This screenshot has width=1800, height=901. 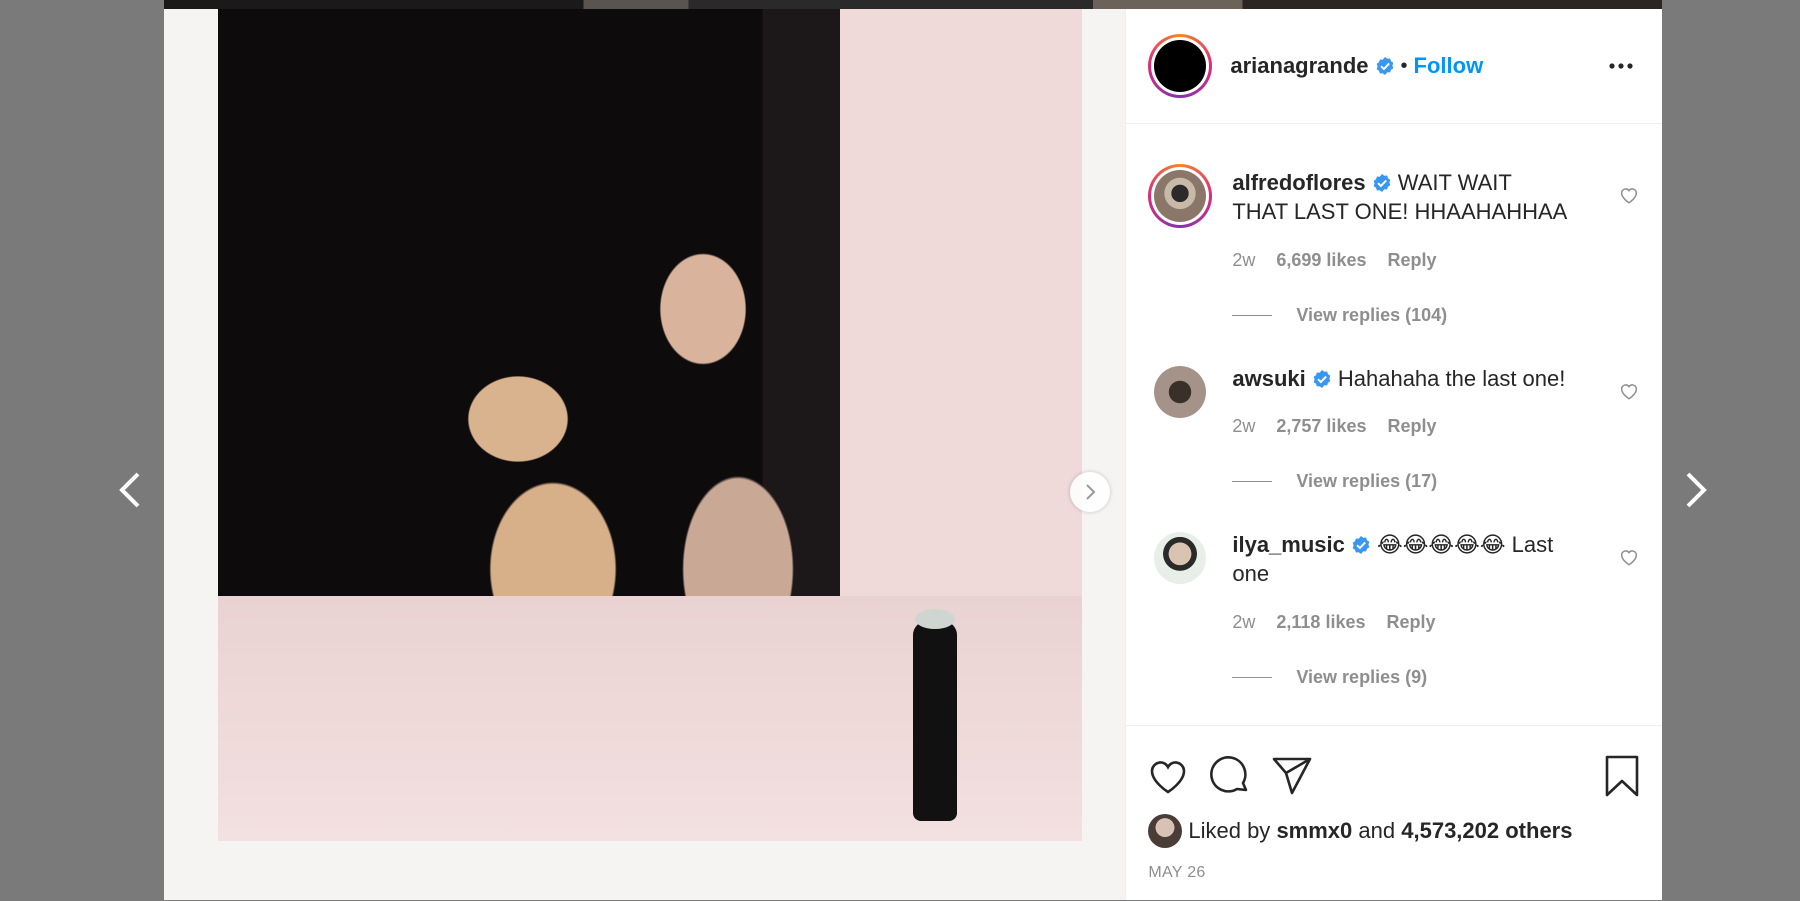 I want to click on author-avatar, so click(x=1180, y=66).